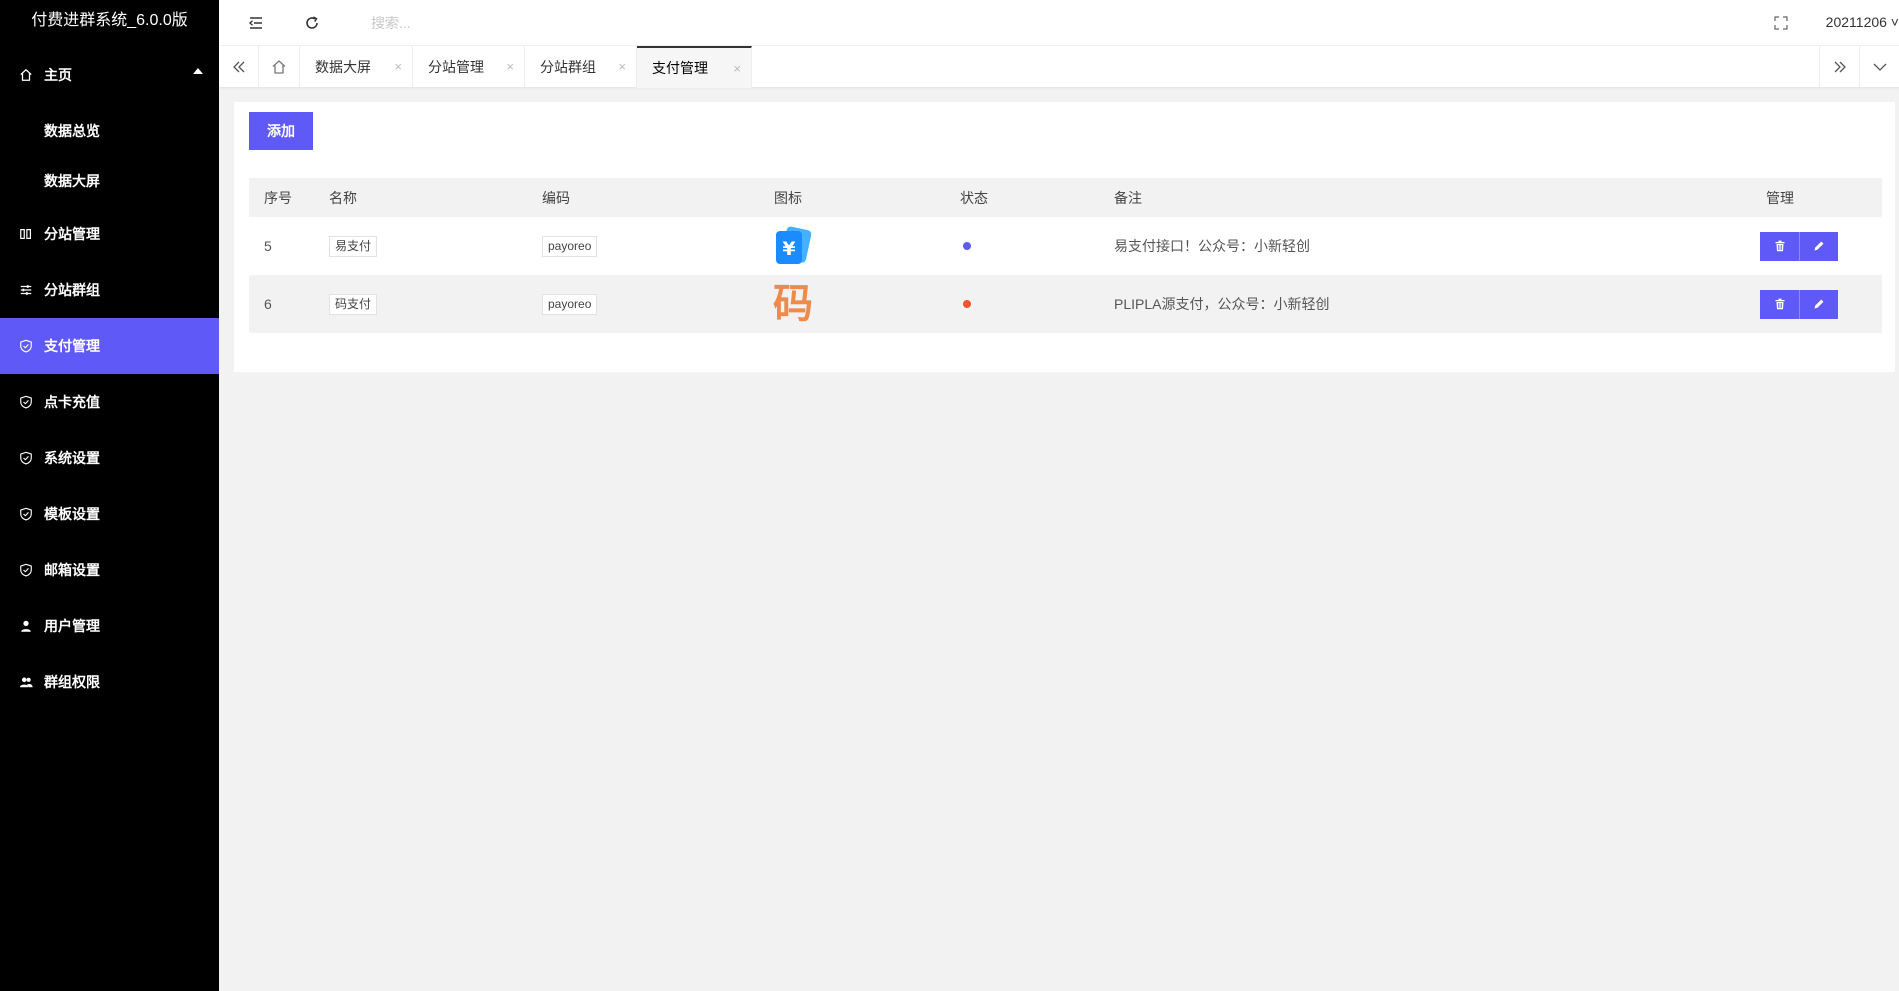 The image size is (1899, 991). I want to click on tab-payment-management: 支付管理 ×, so click(694, 67).